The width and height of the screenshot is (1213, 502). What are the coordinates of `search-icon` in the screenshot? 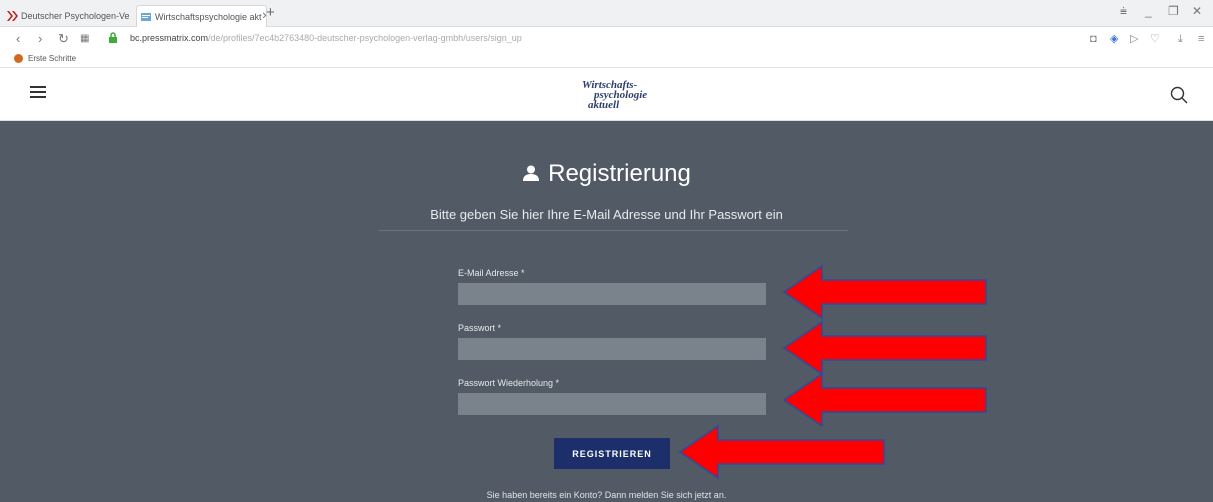 It's located at (1179, 95).